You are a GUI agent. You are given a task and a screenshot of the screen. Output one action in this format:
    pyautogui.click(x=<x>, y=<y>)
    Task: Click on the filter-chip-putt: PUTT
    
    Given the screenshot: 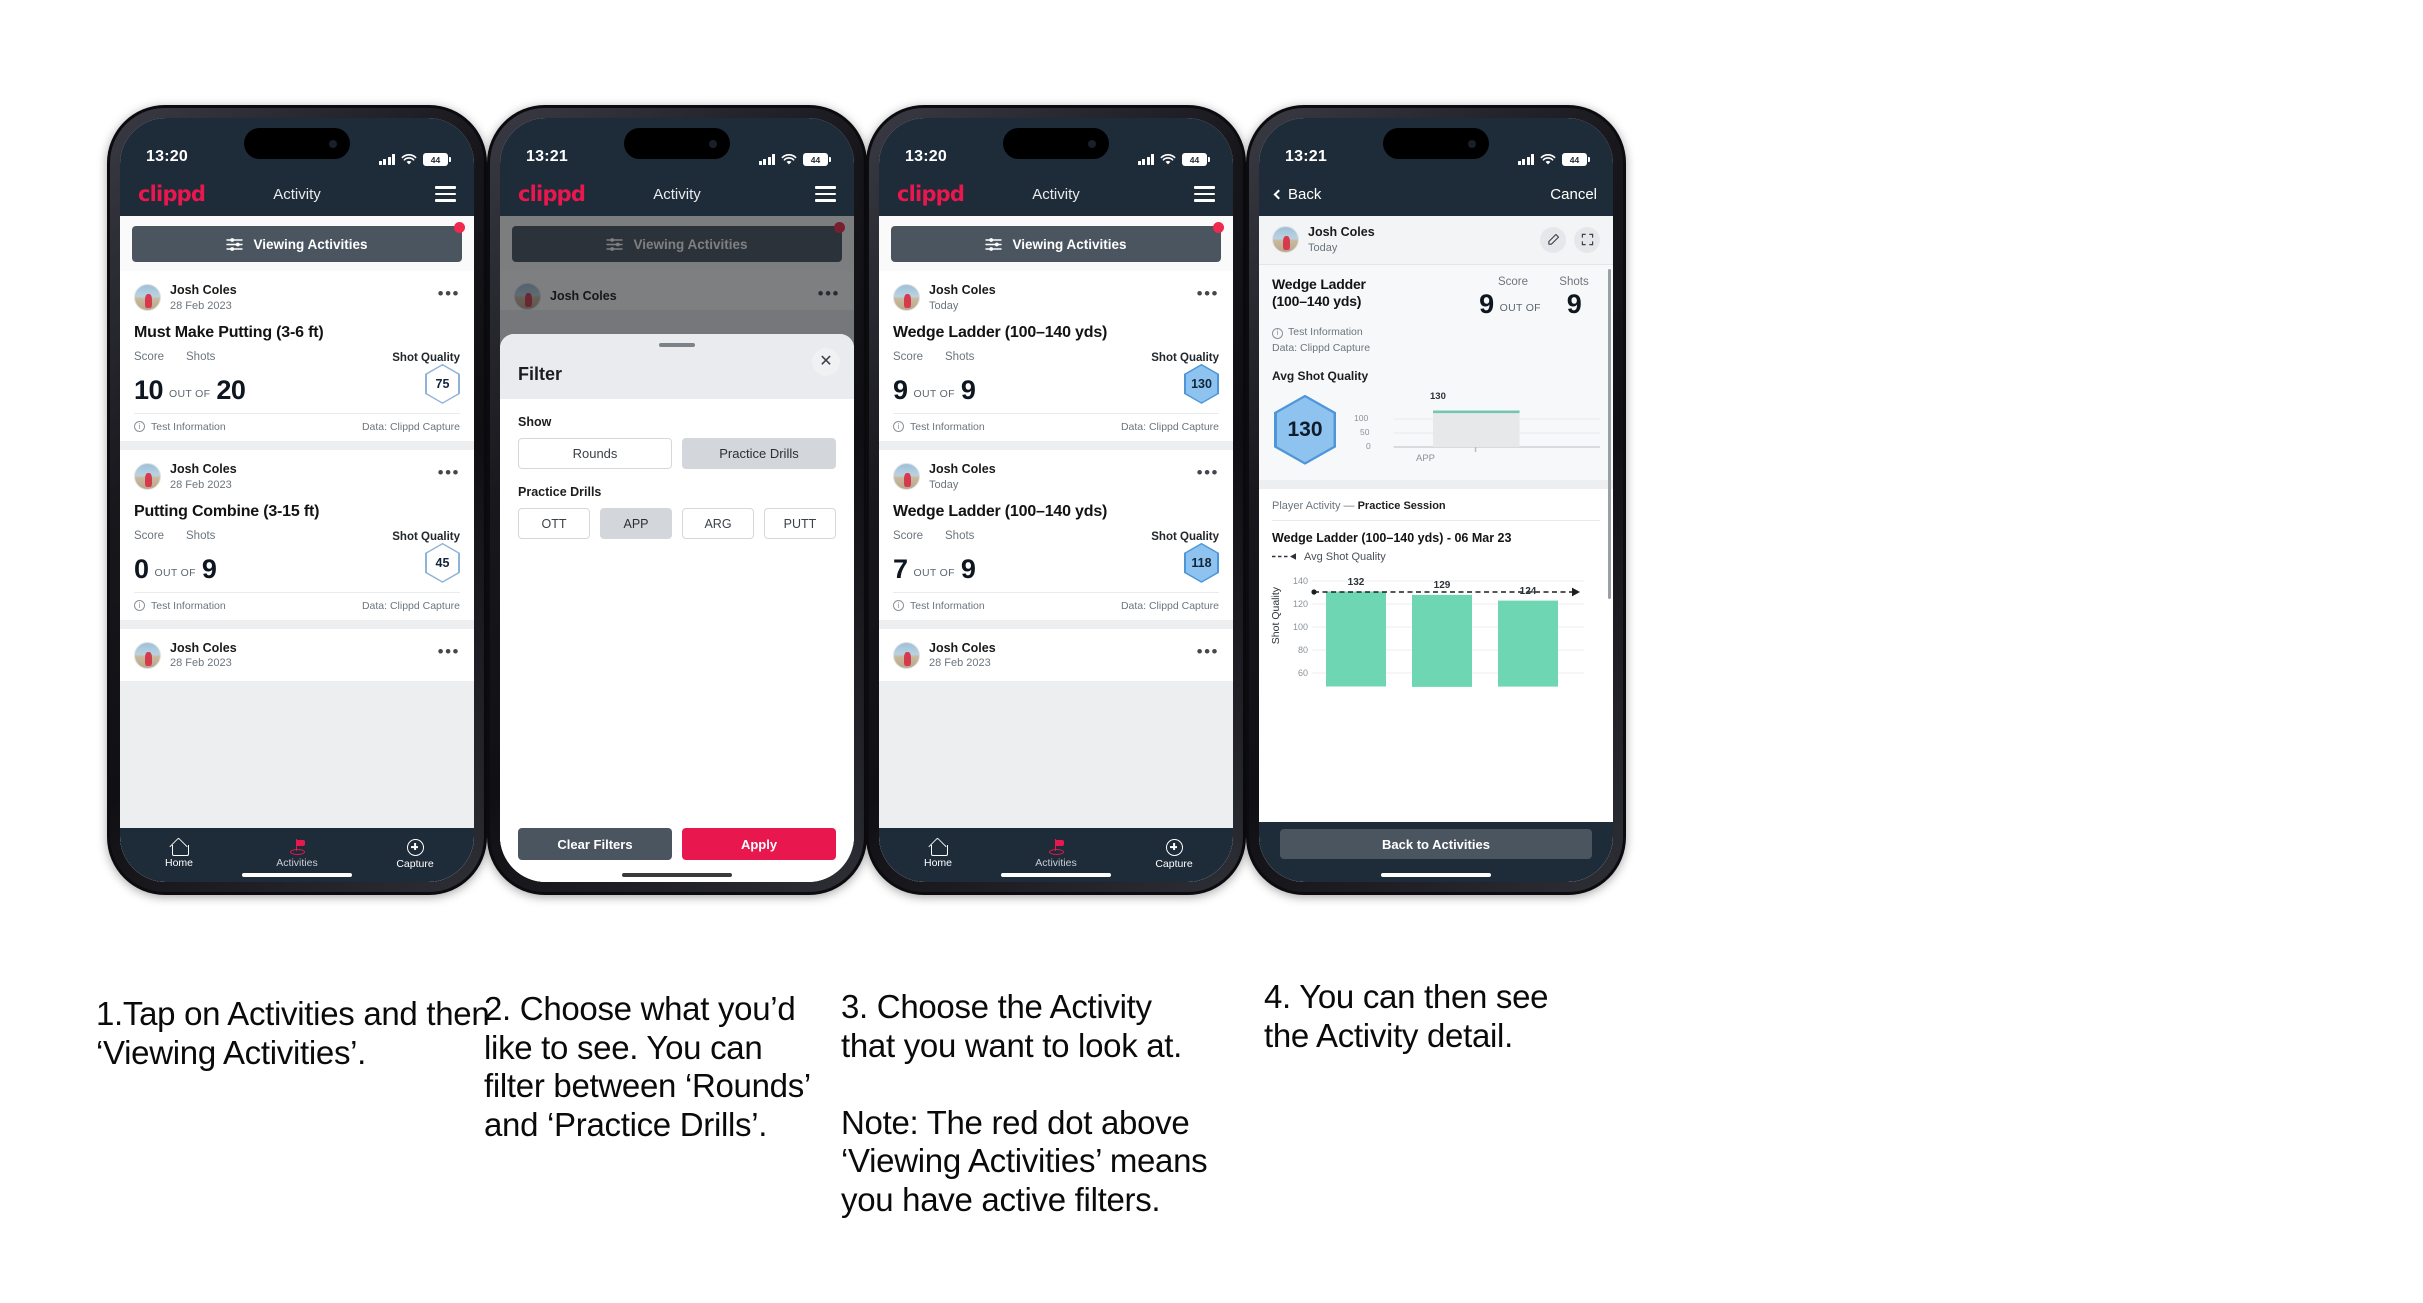 What is the action you would take?
    pyautogui.click(x=800, y=523)
    